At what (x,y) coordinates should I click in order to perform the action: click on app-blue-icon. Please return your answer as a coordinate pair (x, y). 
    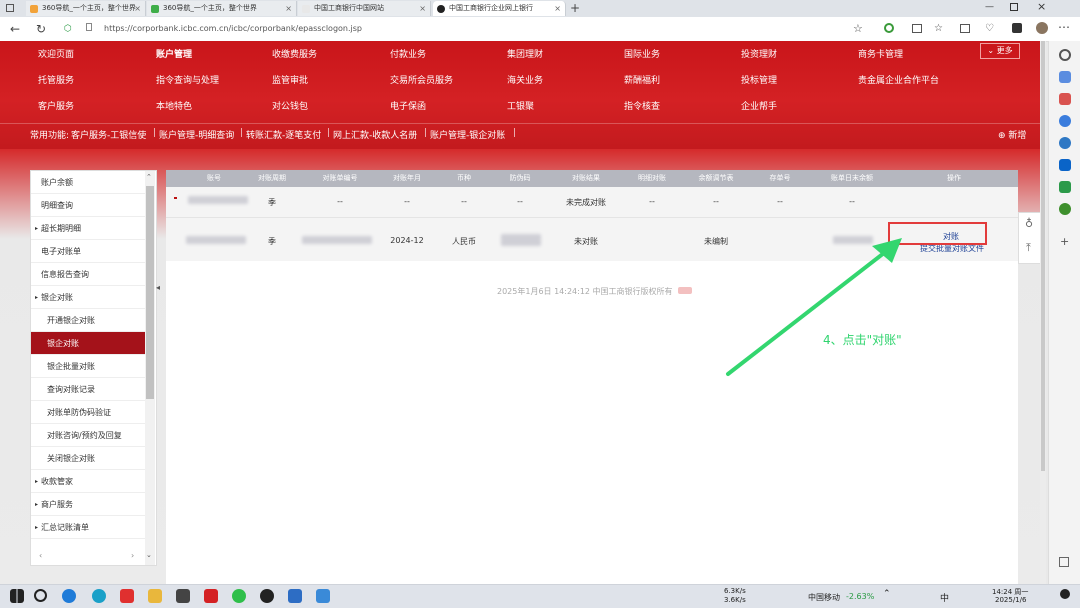
    Looking at the image, I should click on (295, 596).